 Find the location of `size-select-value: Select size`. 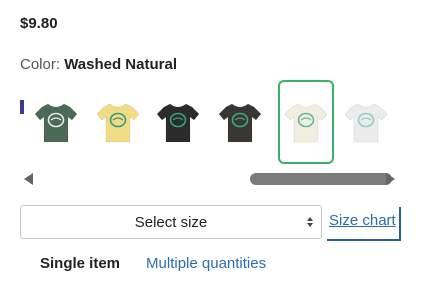

size-select-value: Select size is located at coordinates (171, 222).